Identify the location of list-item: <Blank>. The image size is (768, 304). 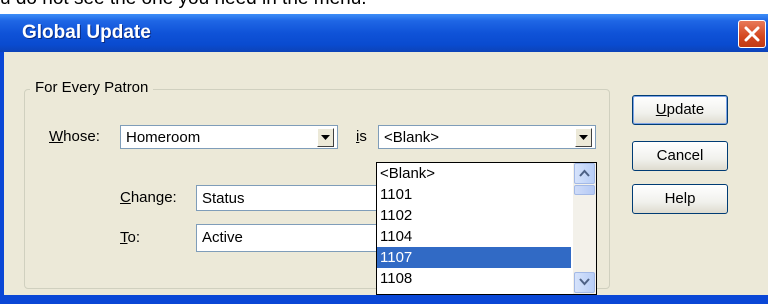
(474, 173).